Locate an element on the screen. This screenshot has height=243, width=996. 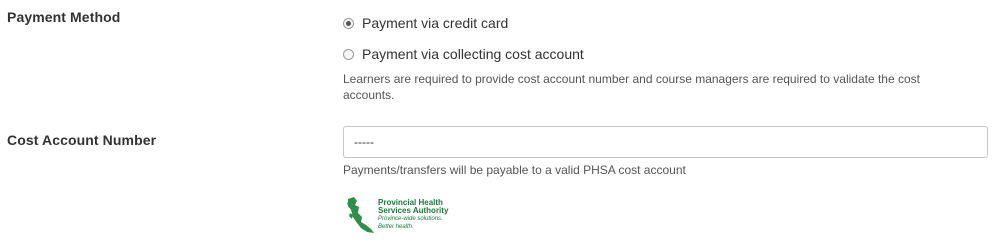
bc-map-icon is located at coordinates (360, 215).